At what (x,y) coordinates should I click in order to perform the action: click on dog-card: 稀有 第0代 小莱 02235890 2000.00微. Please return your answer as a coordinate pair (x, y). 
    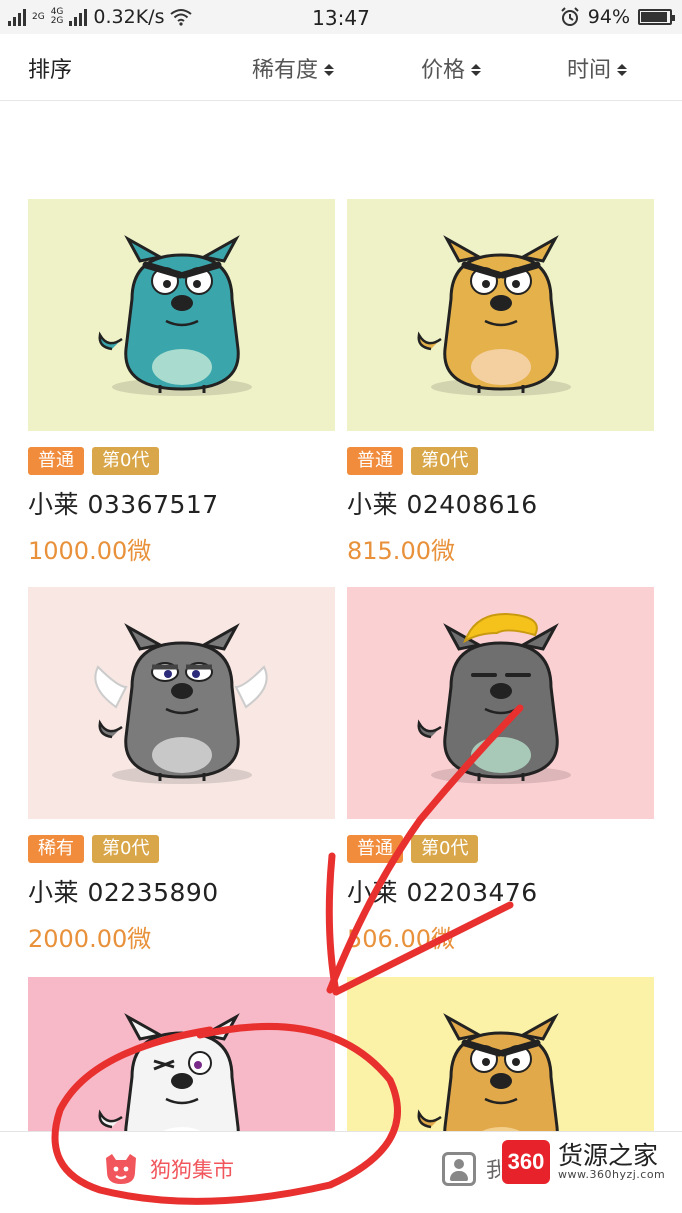
    Looking at the image, I should click on (181, 770).